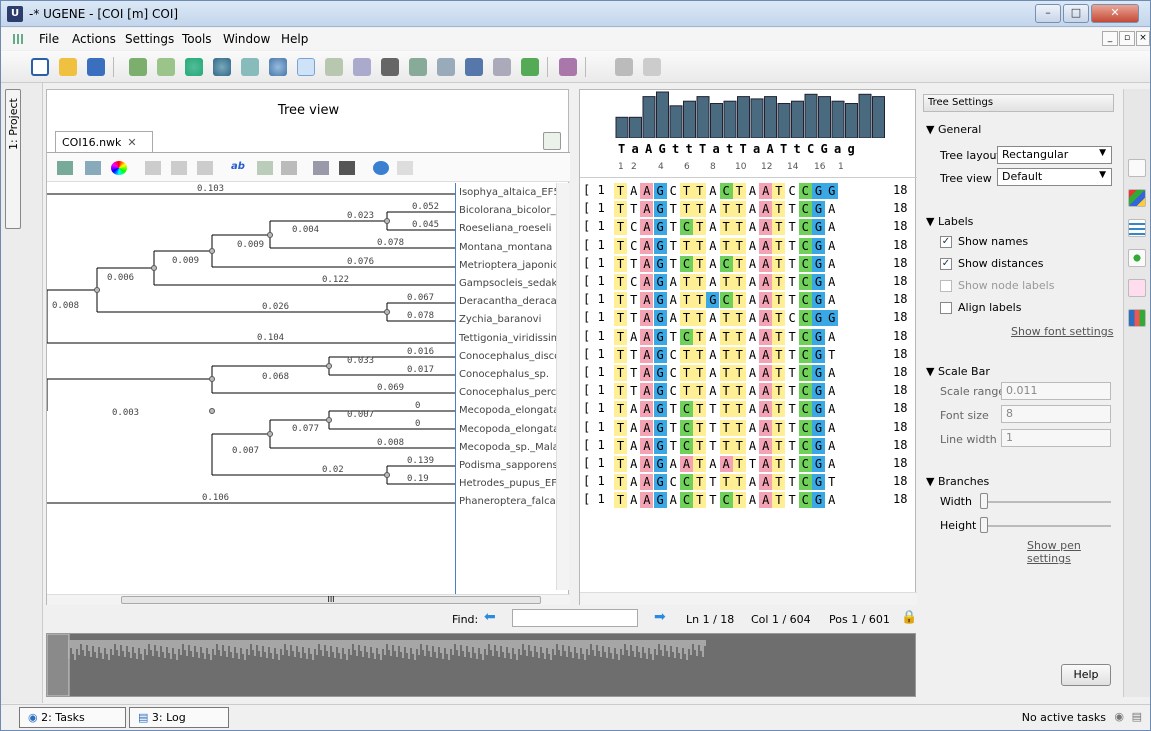  Describe the element at coordinates (504, 374) in the screenshot. I see `tree-leaf-label: Conocephalus_sp.` at that location.